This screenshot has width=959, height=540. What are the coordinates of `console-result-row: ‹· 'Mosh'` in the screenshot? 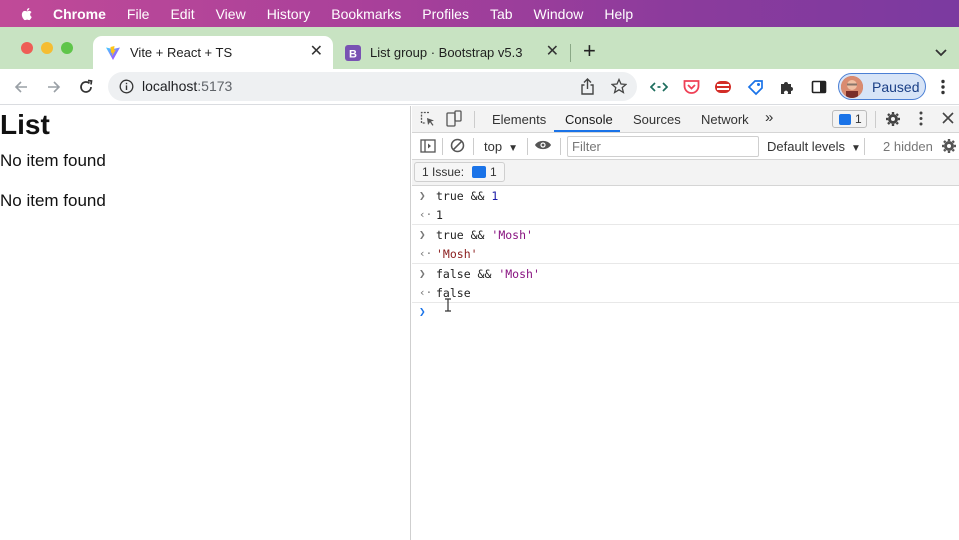 It's located at (685, 254).